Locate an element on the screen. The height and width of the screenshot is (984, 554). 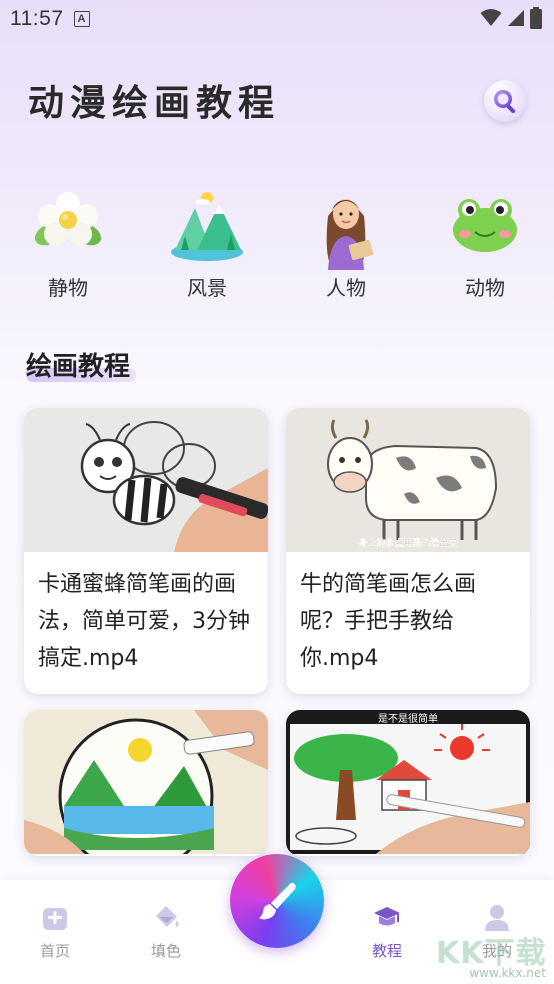
tutorial-card: 身上的斑点用黑色涂出来 牛的简笔画怎么画呢？手把手教给你.mp4 is located at coordinates (408, 551).